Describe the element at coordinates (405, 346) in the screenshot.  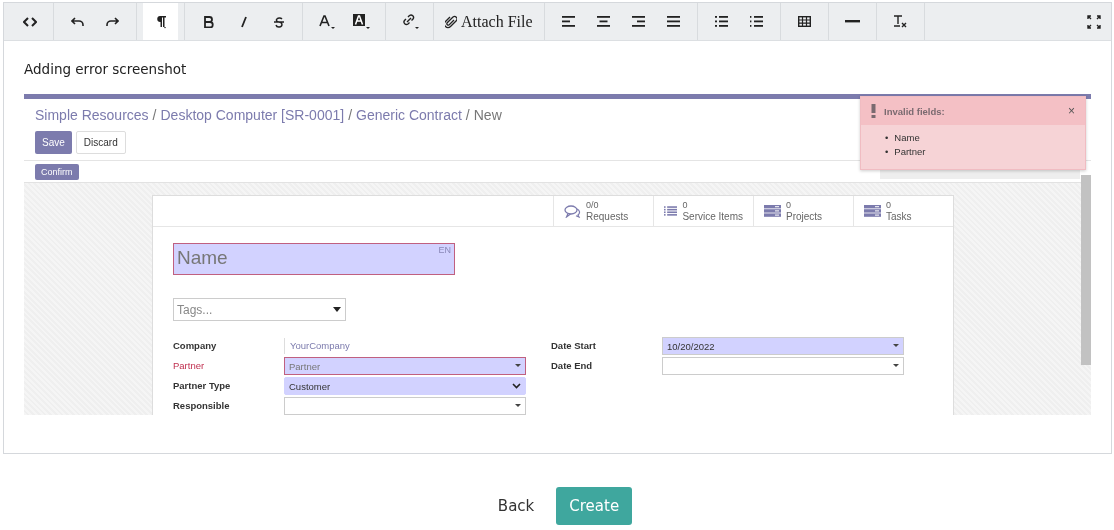
I see `field-value: YourCompany` at that location.